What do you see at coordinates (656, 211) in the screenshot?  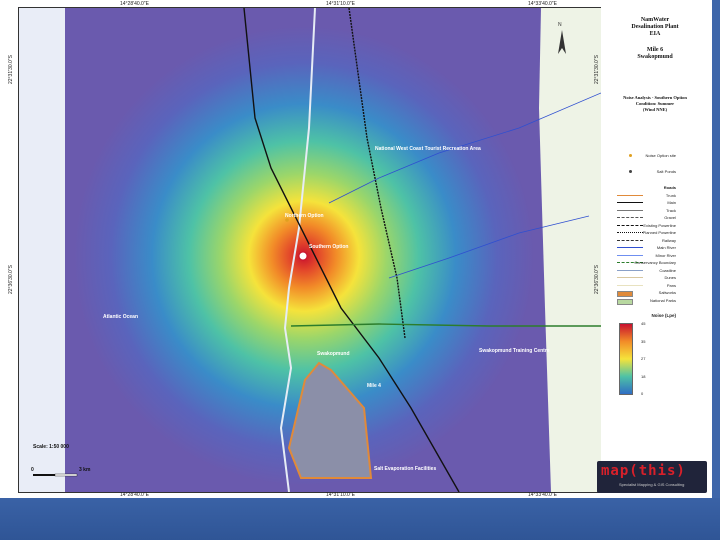 I see `legend-item: Track` at bounding box center [656, 211].